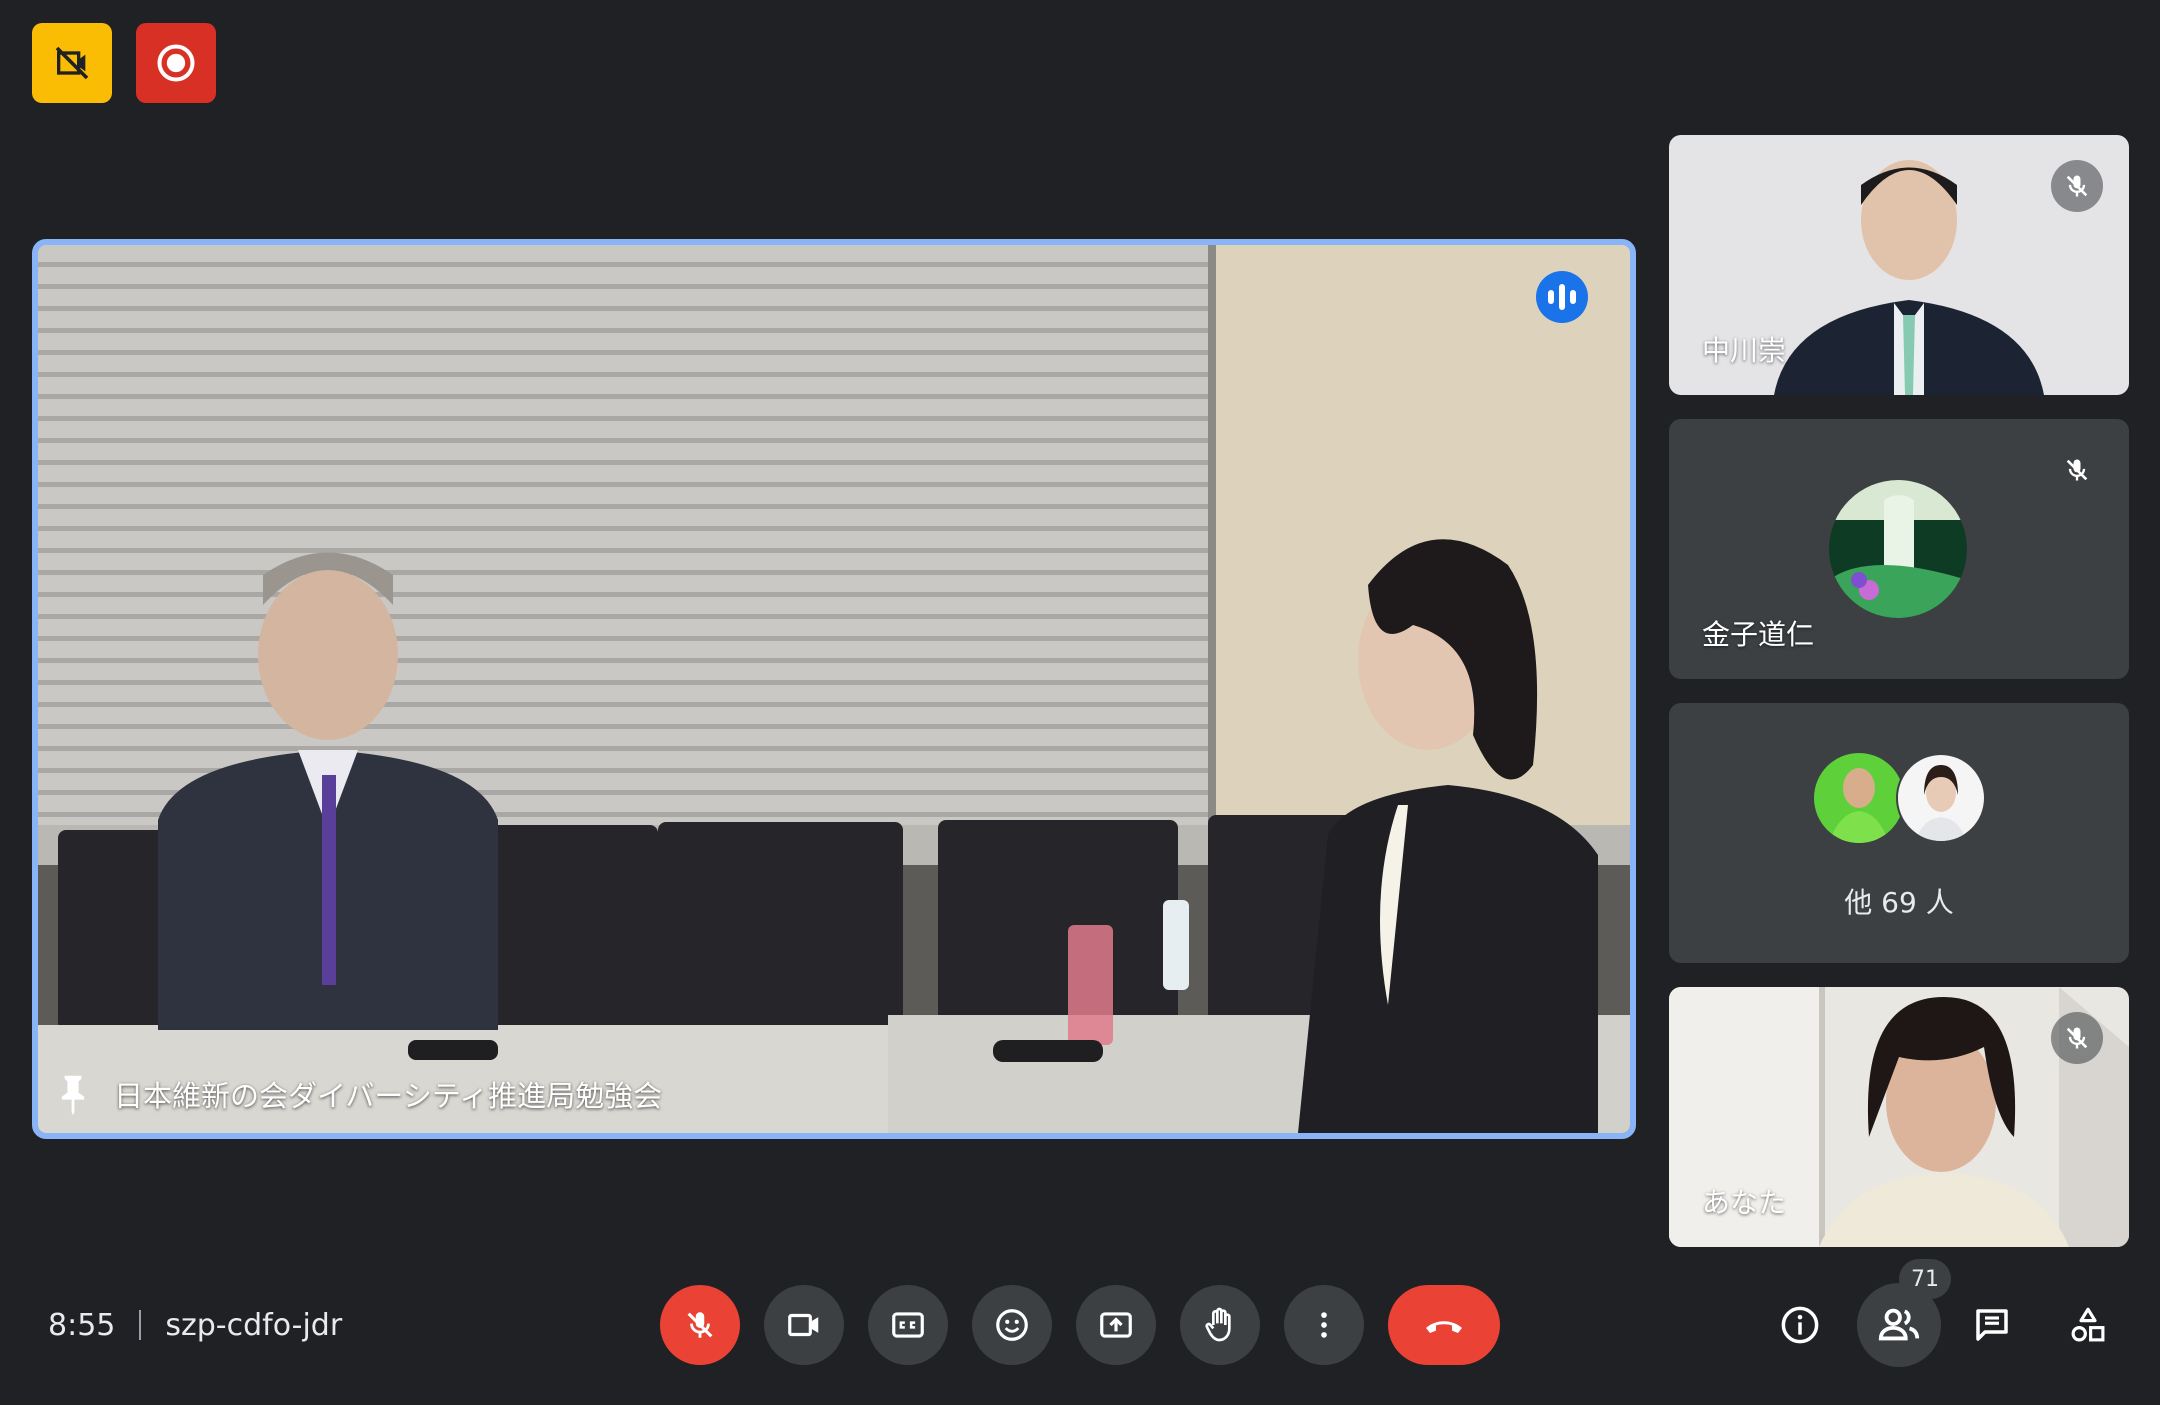 This screenshot has height=1405, width=2160. I want to click on speaking-indicator-icon, so click(1562, 297).